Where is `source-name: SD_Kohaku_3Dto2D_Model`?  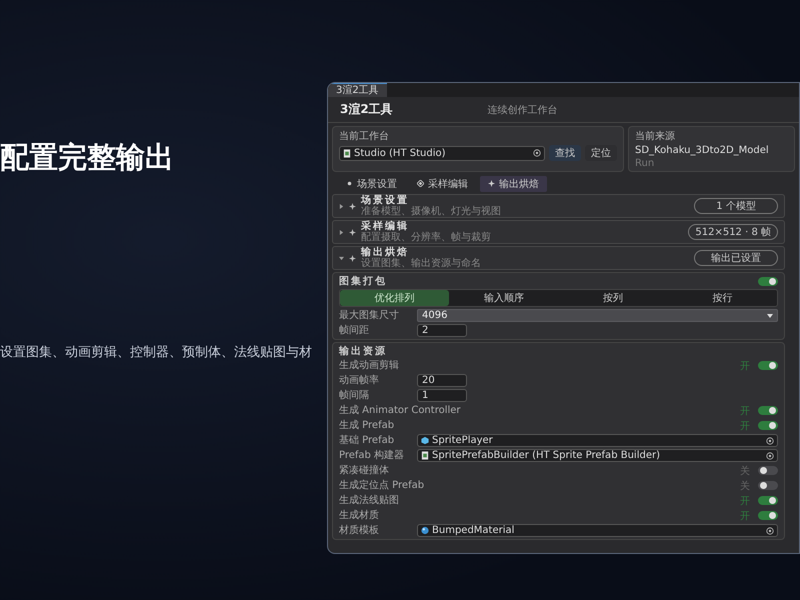 source-name: SD_Kohaku_3Dto2D_Model is located at coordinates (702, 150).